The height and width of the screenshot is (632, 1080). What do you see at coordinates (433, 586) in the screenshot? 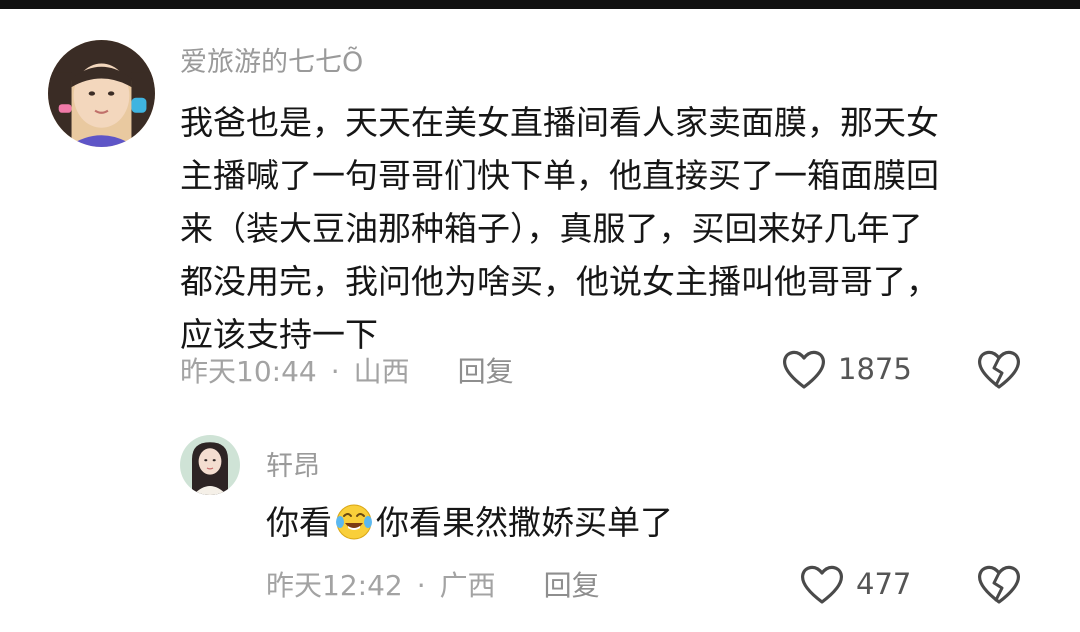
I see `comment-meta: 昨天12:42 · 广西 回复` at bounding box center [433, 586].